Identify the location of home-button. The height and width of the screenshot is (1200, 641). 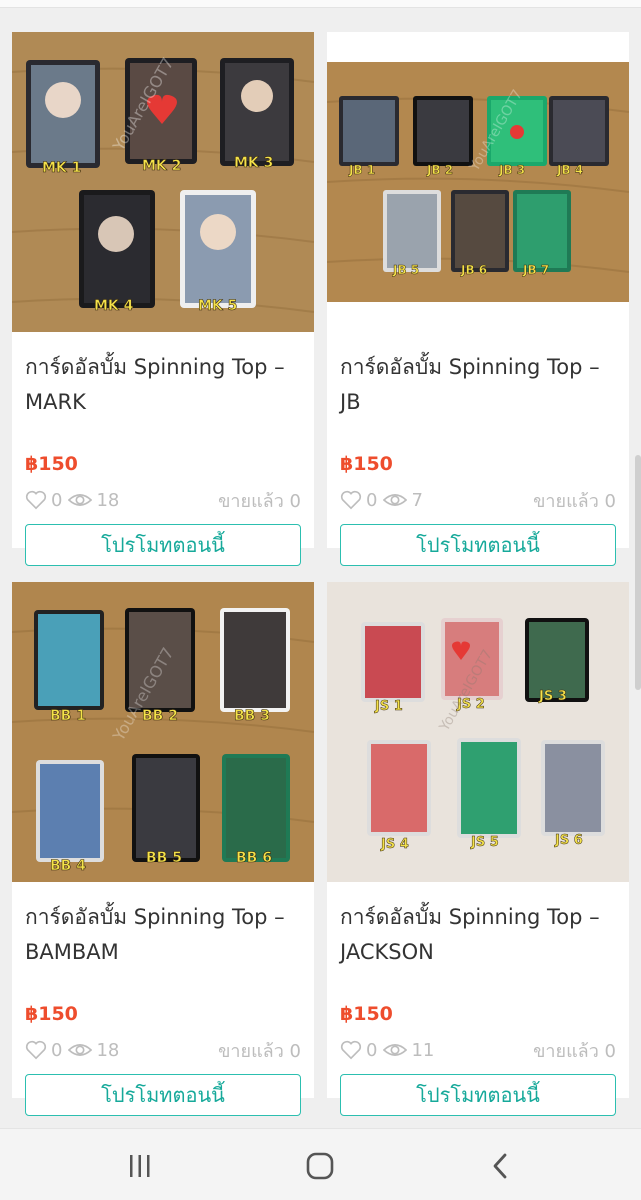
(320, 1166).